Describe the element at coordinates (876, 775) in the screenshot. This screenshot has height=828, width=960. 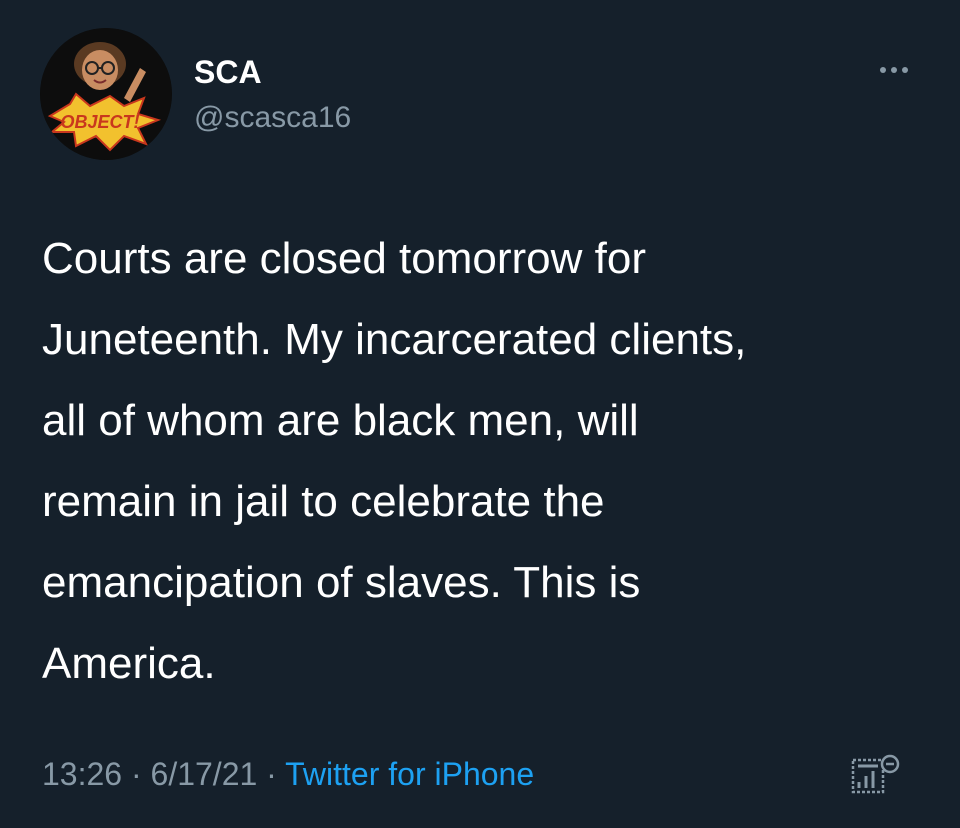
I see `analytics-icon` at that location.